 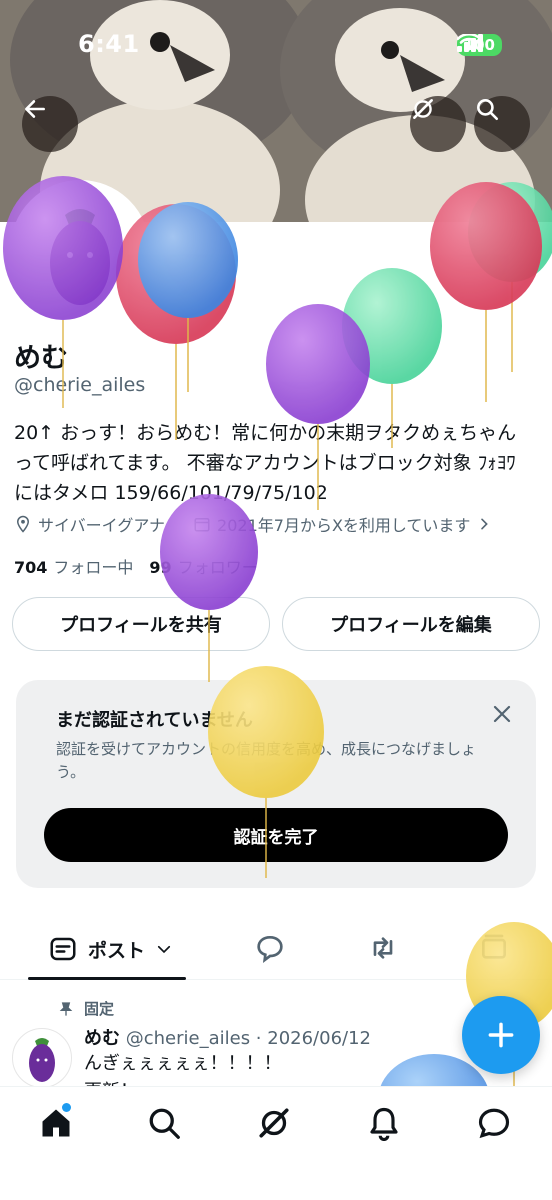 What do you see at coordinates (188, 297) in the screenshot?
I see `balloon-blue` at bounding box center [188, 297].